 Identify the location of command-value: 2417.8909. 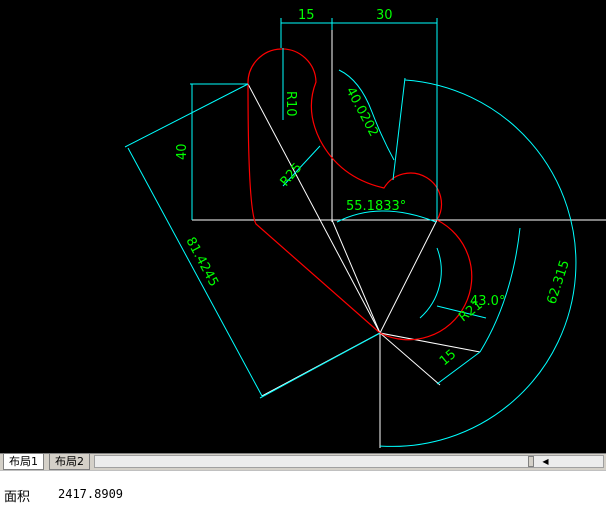
(91, 494).